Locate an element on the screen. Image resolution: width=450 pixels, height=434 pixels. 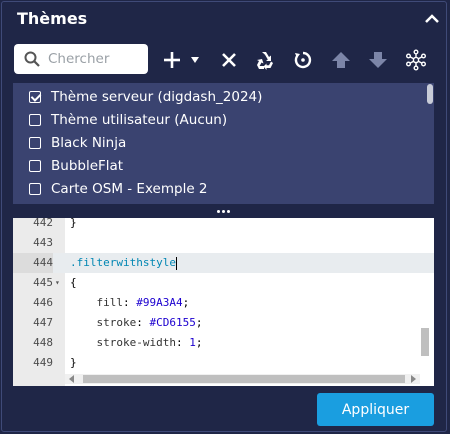
refresh-icon is located at coordinates (303, 60).